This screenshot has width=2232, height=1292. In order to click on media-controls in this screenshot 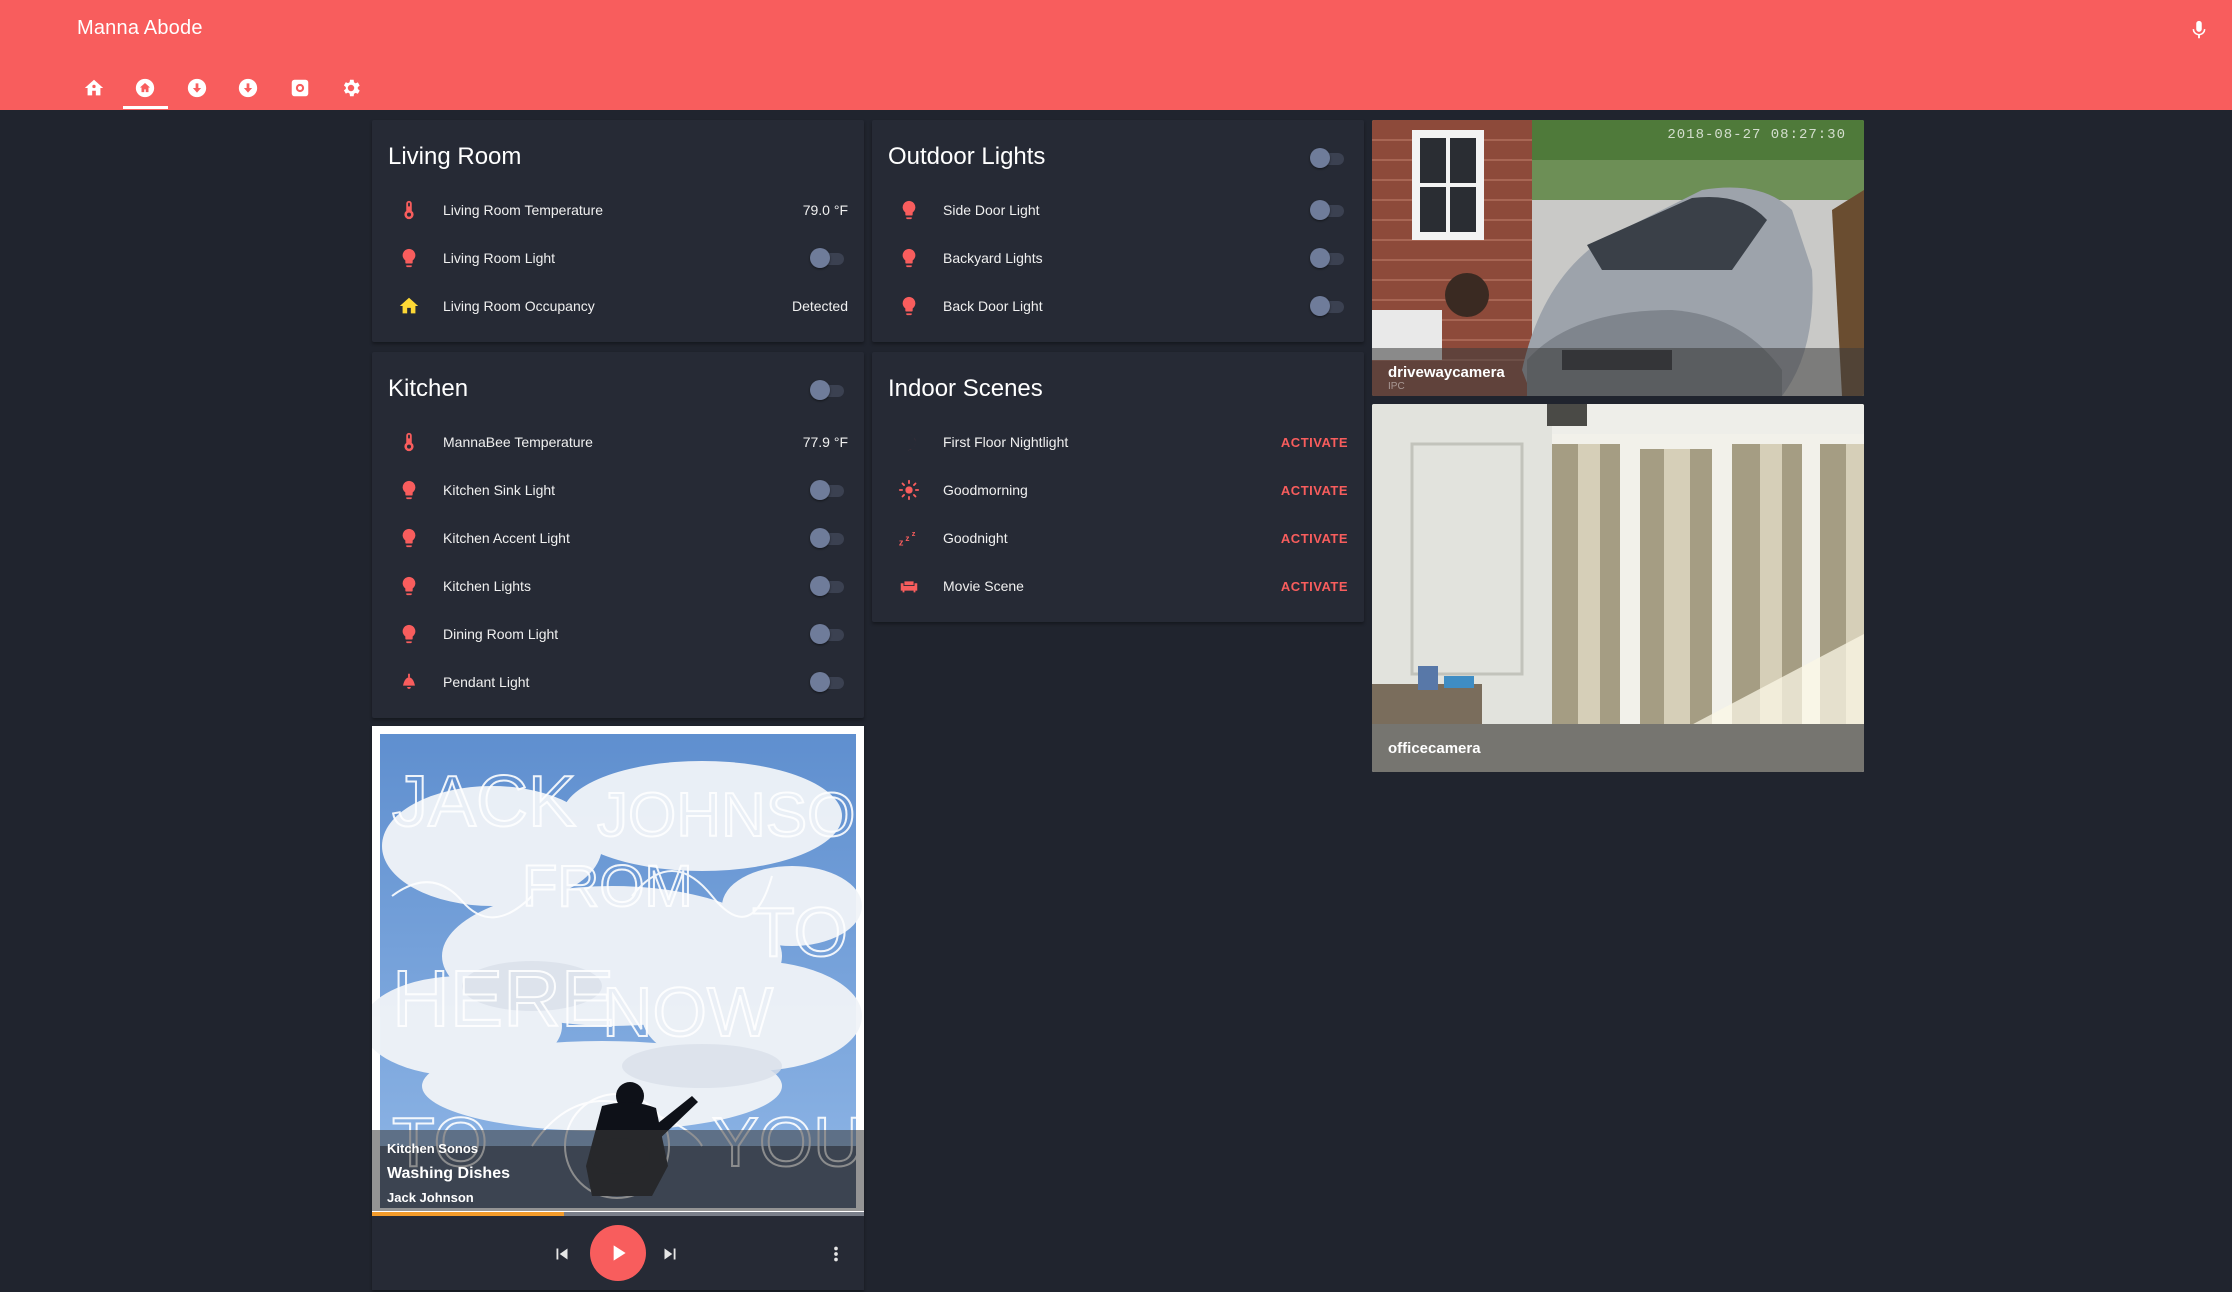, I will do `click(618, 1253)`.